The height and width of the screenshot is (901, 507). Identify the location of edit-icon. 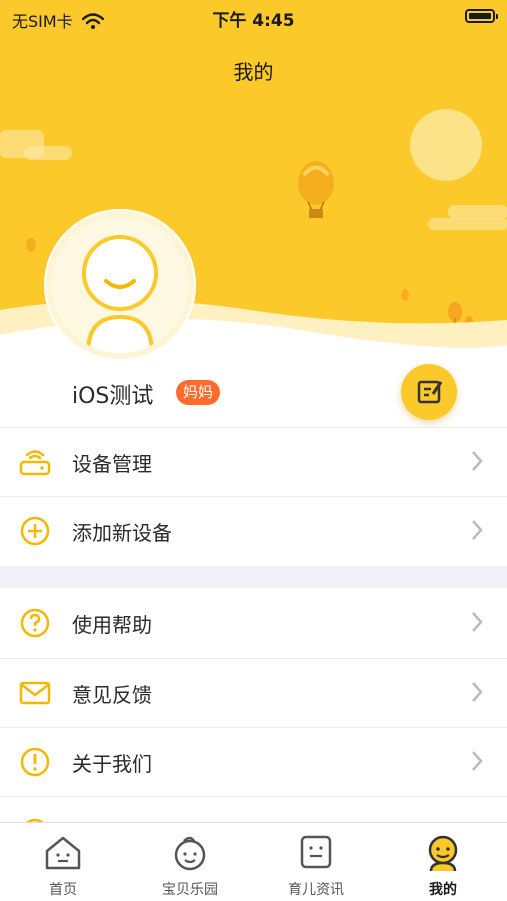
(430, 392).